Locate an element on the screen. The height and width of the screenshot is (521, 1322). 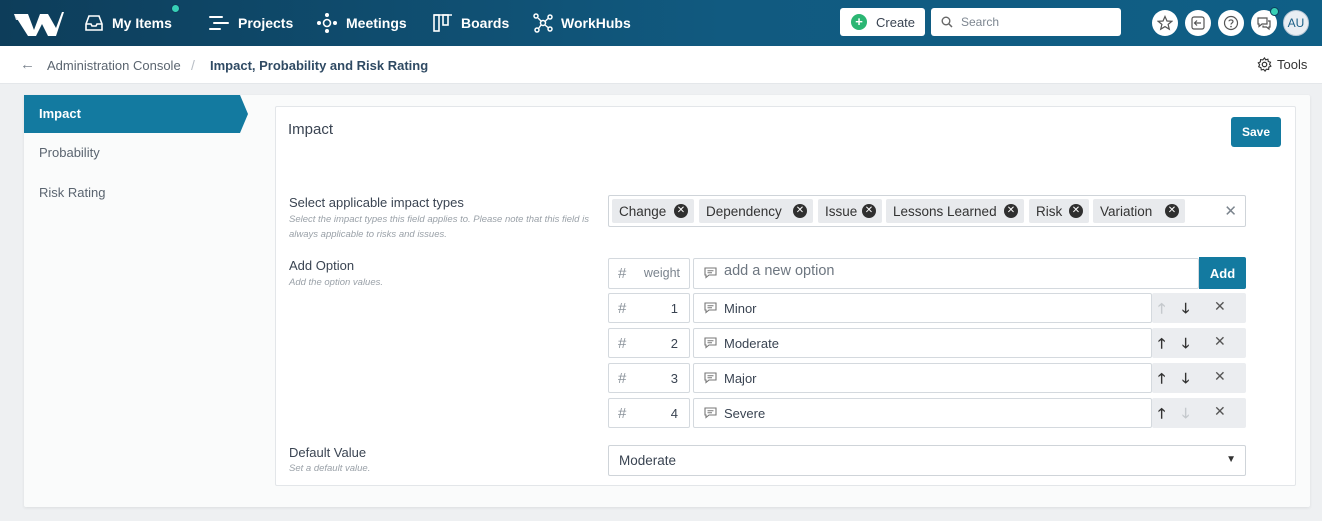
tag-dependency: Dependency ✕ is located at coordinates (756, 211).